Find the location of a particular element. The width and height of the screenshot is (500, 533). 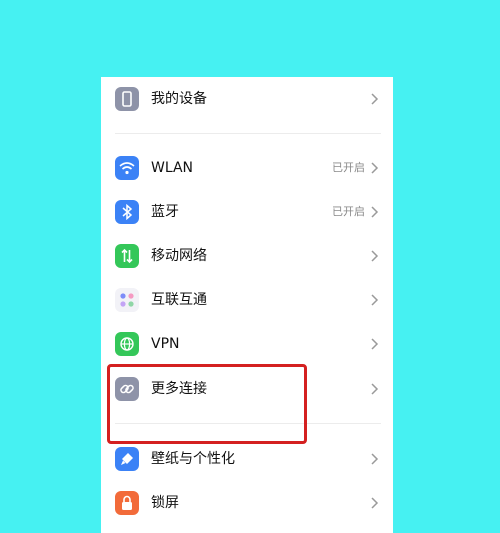

settings-item-label: 我的设备 is located at coordinates (179, 99).